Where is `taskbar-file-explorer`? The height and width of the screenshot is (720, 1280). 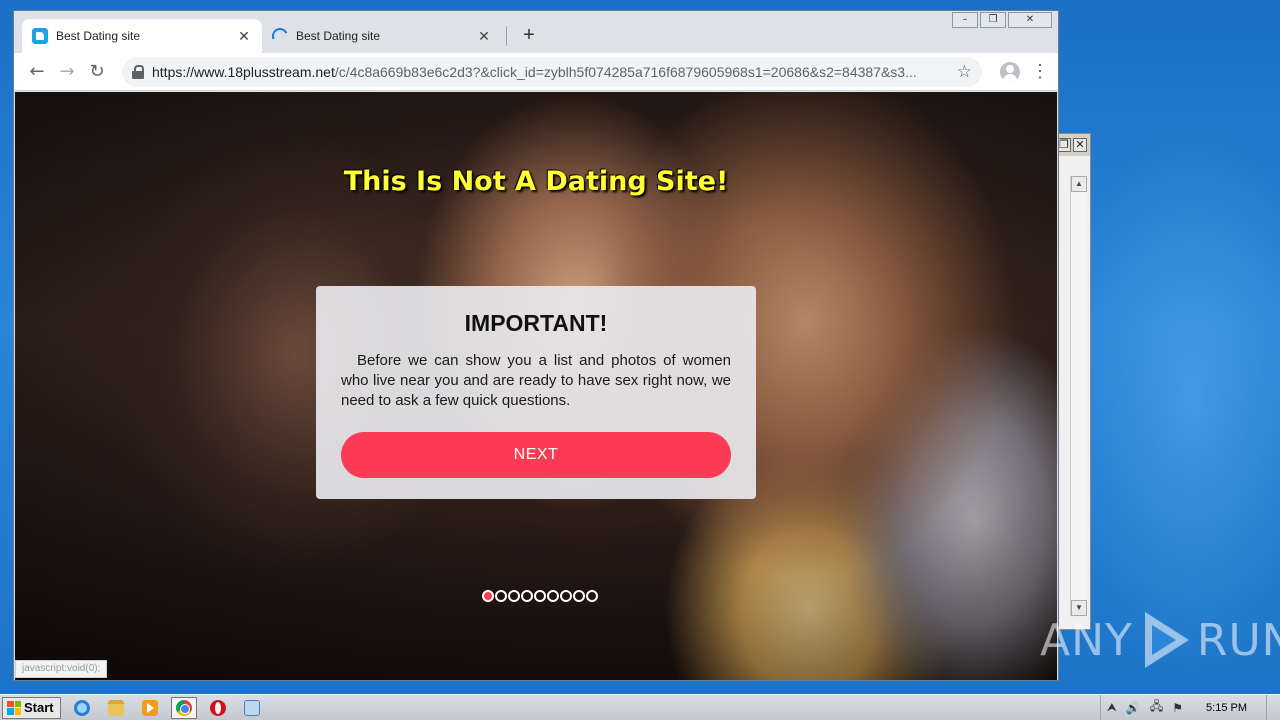
taskbar-file-explorer is located at coordinates (116, 708).